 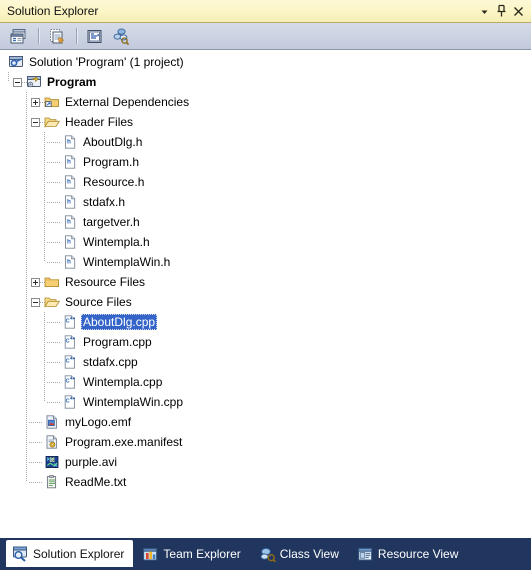 What do you see at coordinates (265, 362) in the screenshot?
I see `tree-item: stdafx.cpp` at bounding box center [265, 362].